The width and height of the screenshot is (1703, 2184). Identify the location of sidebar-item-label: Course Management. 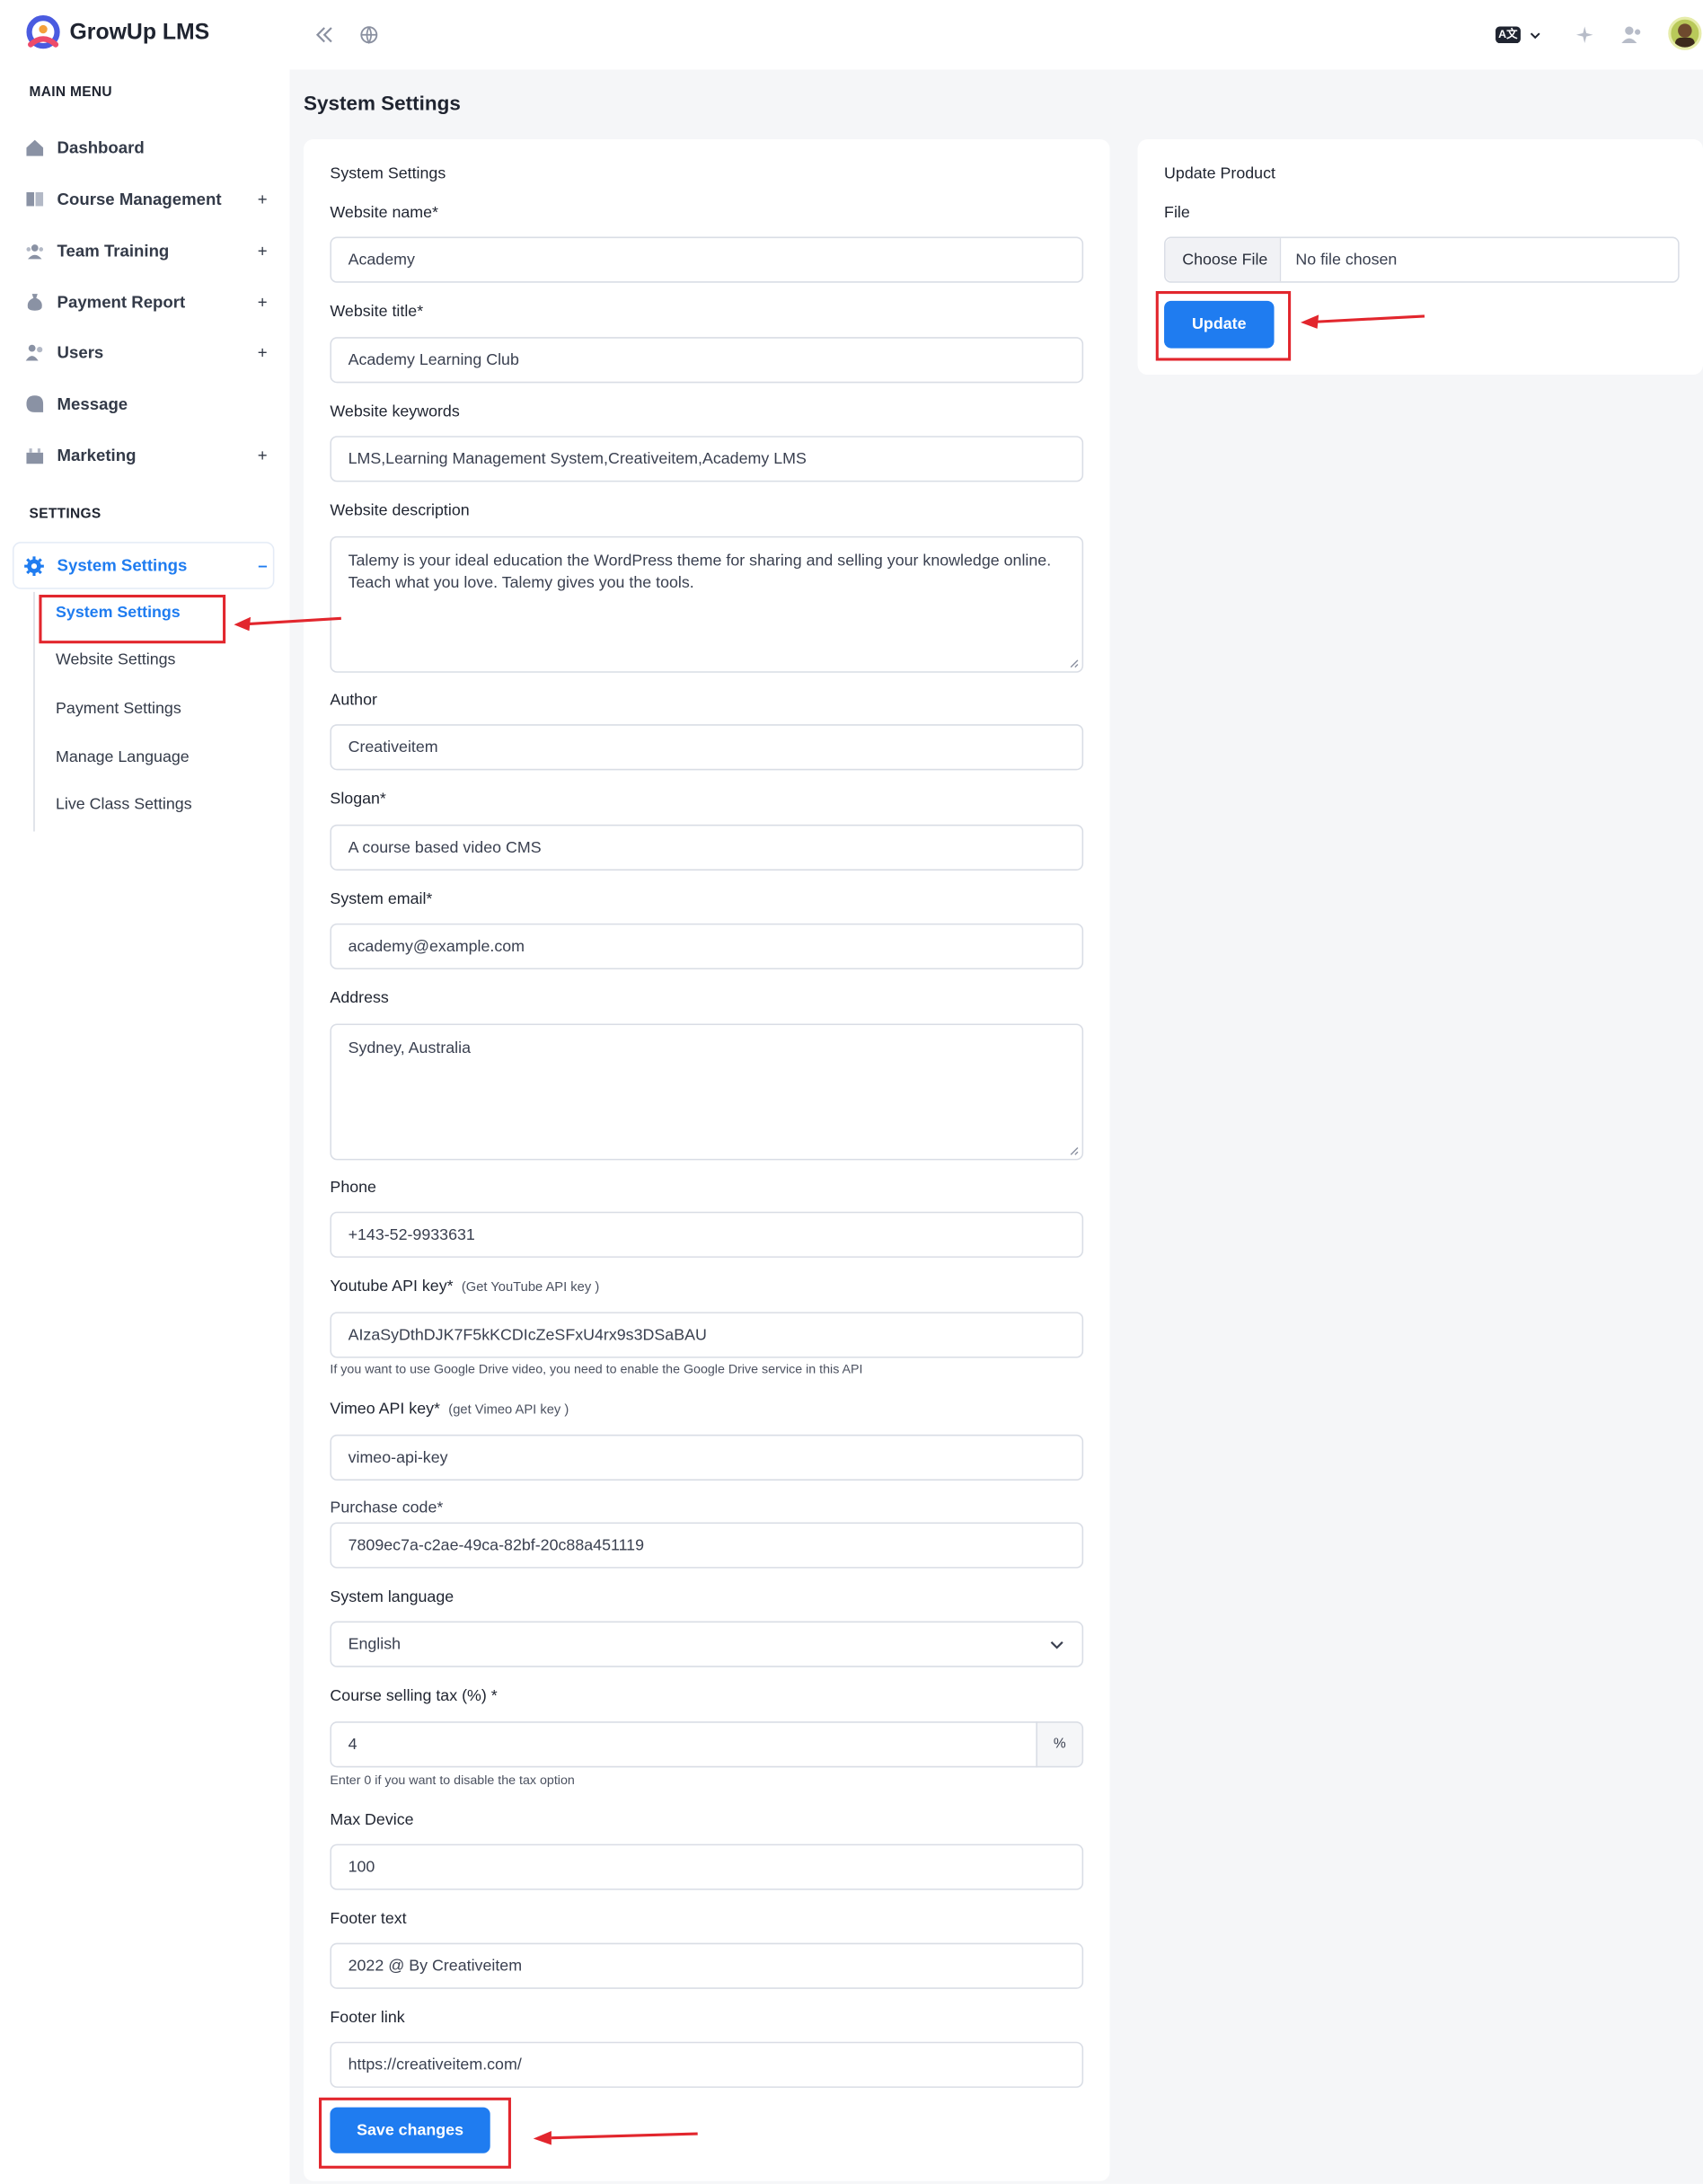
(139, 199).